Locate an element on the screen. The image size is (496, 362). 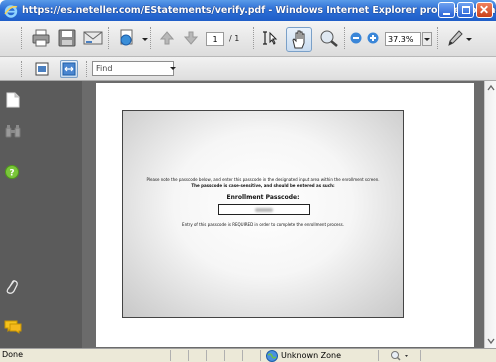
passcode-heading: Enrollment Passcode: is located at coordinates (263, 197).